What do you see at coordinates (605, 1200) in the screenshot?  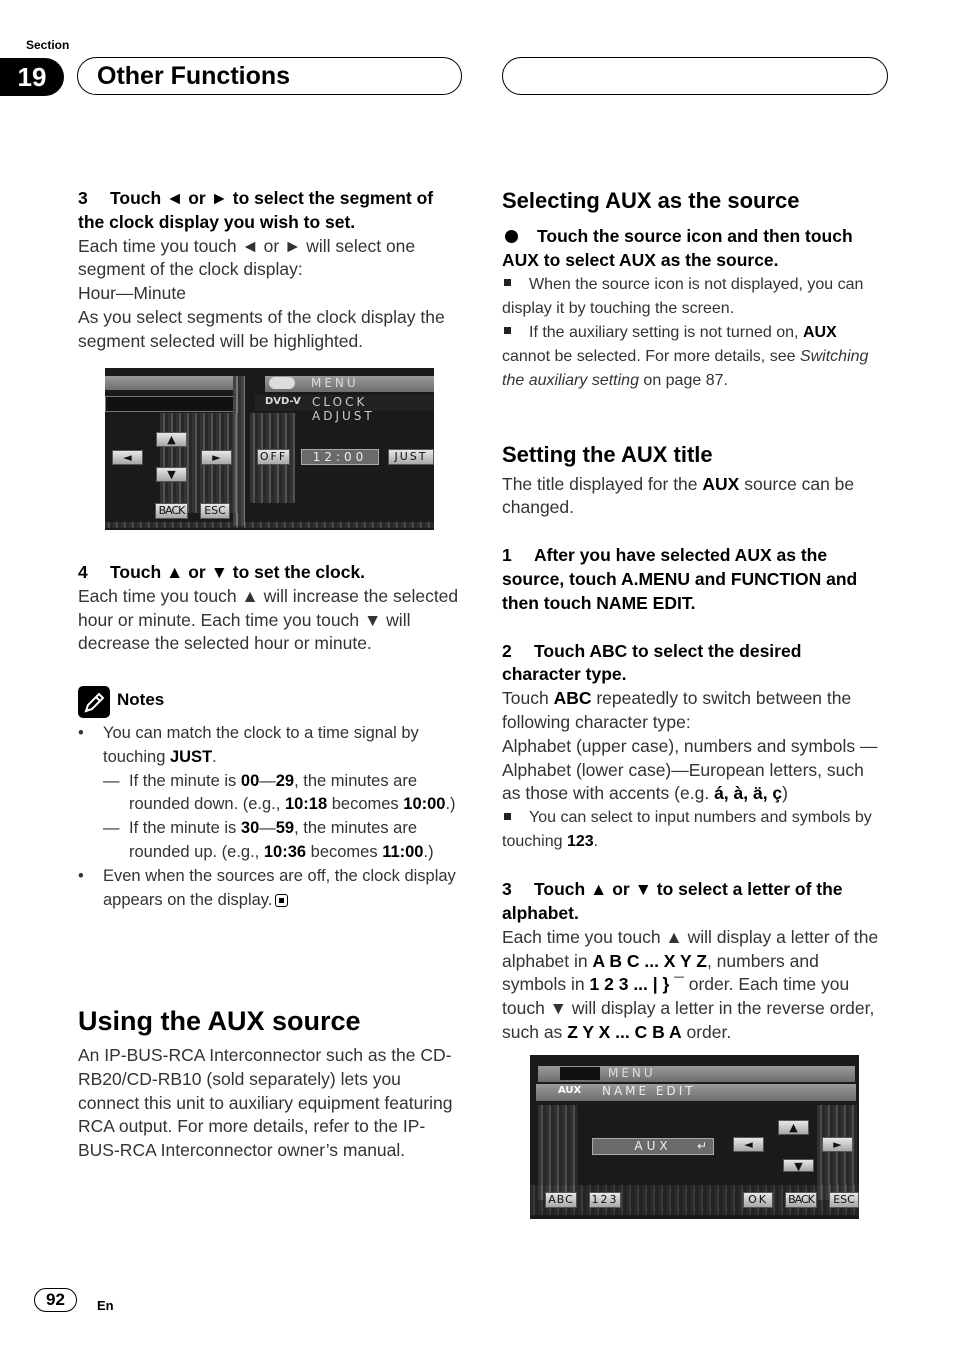 I see `numbers-button: 123` at bounding box center [605, 1200].